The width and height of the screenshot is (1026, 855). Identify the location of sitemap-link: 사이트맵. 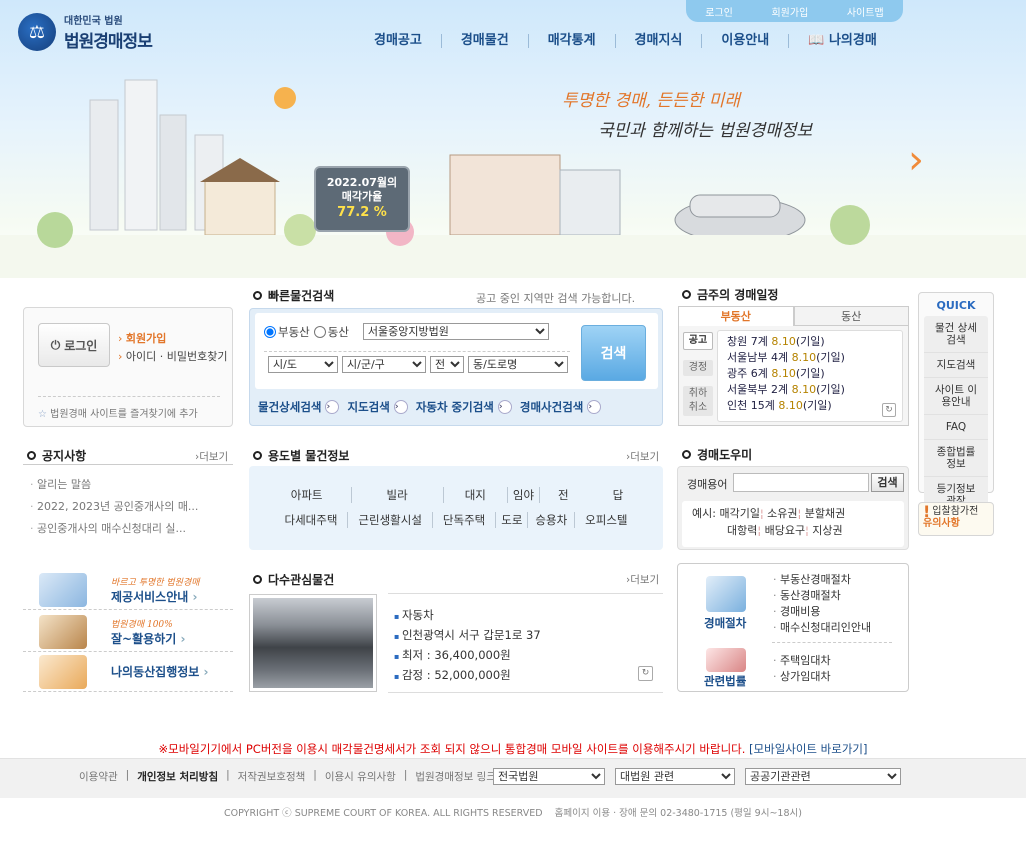
(865, 11).